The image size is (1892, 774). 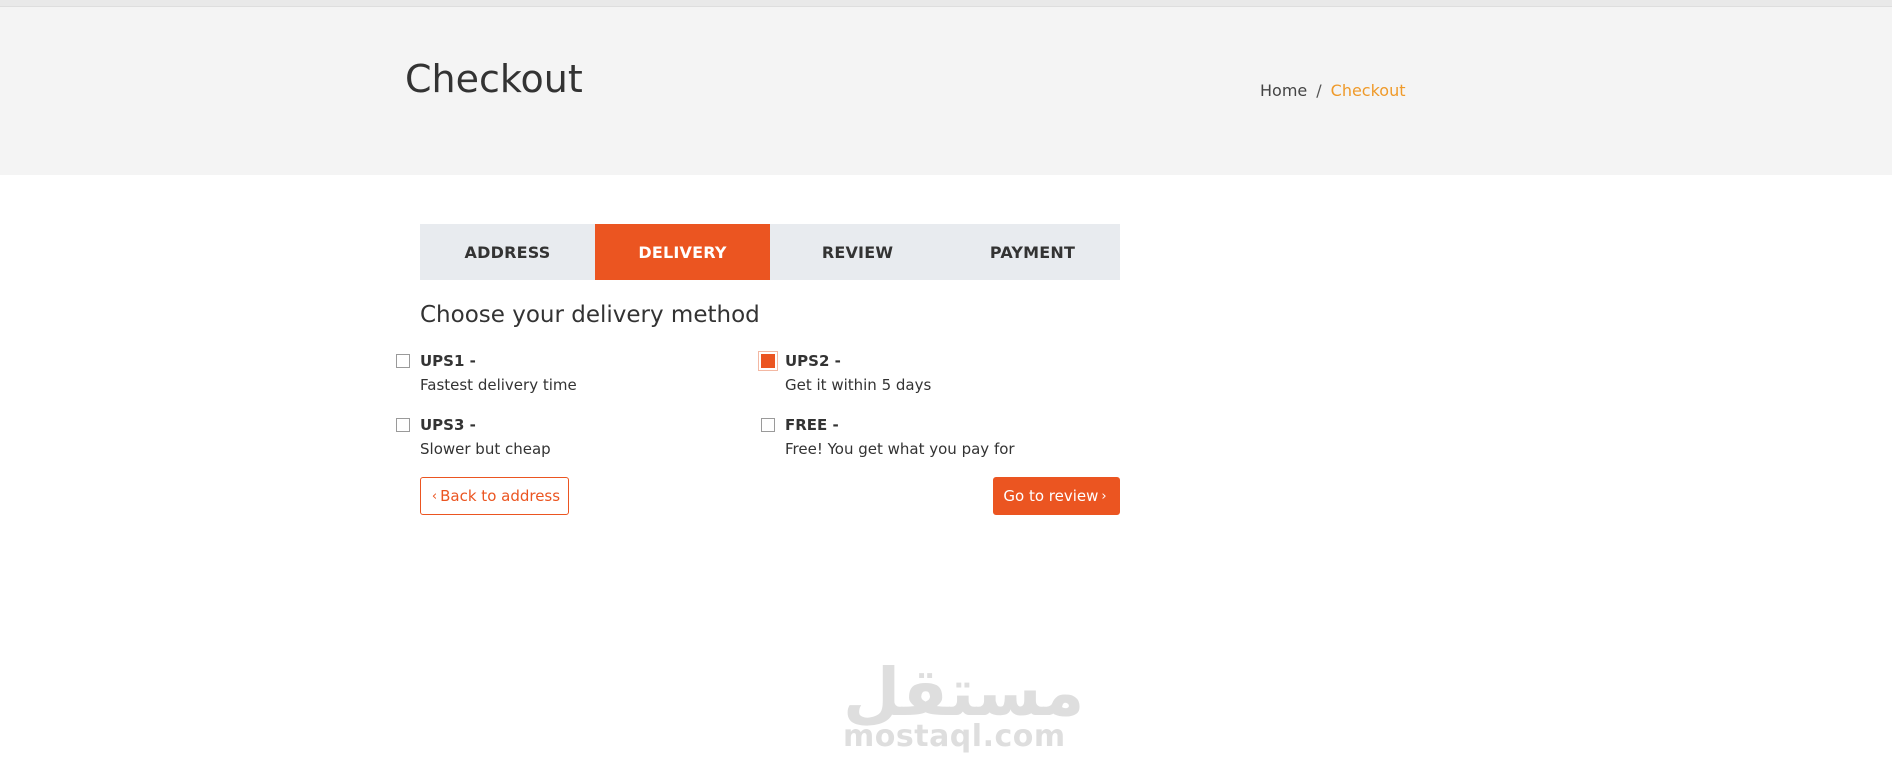 I want to click on go-to-review-button: Go to review ›, so click(x=1056, y=496).